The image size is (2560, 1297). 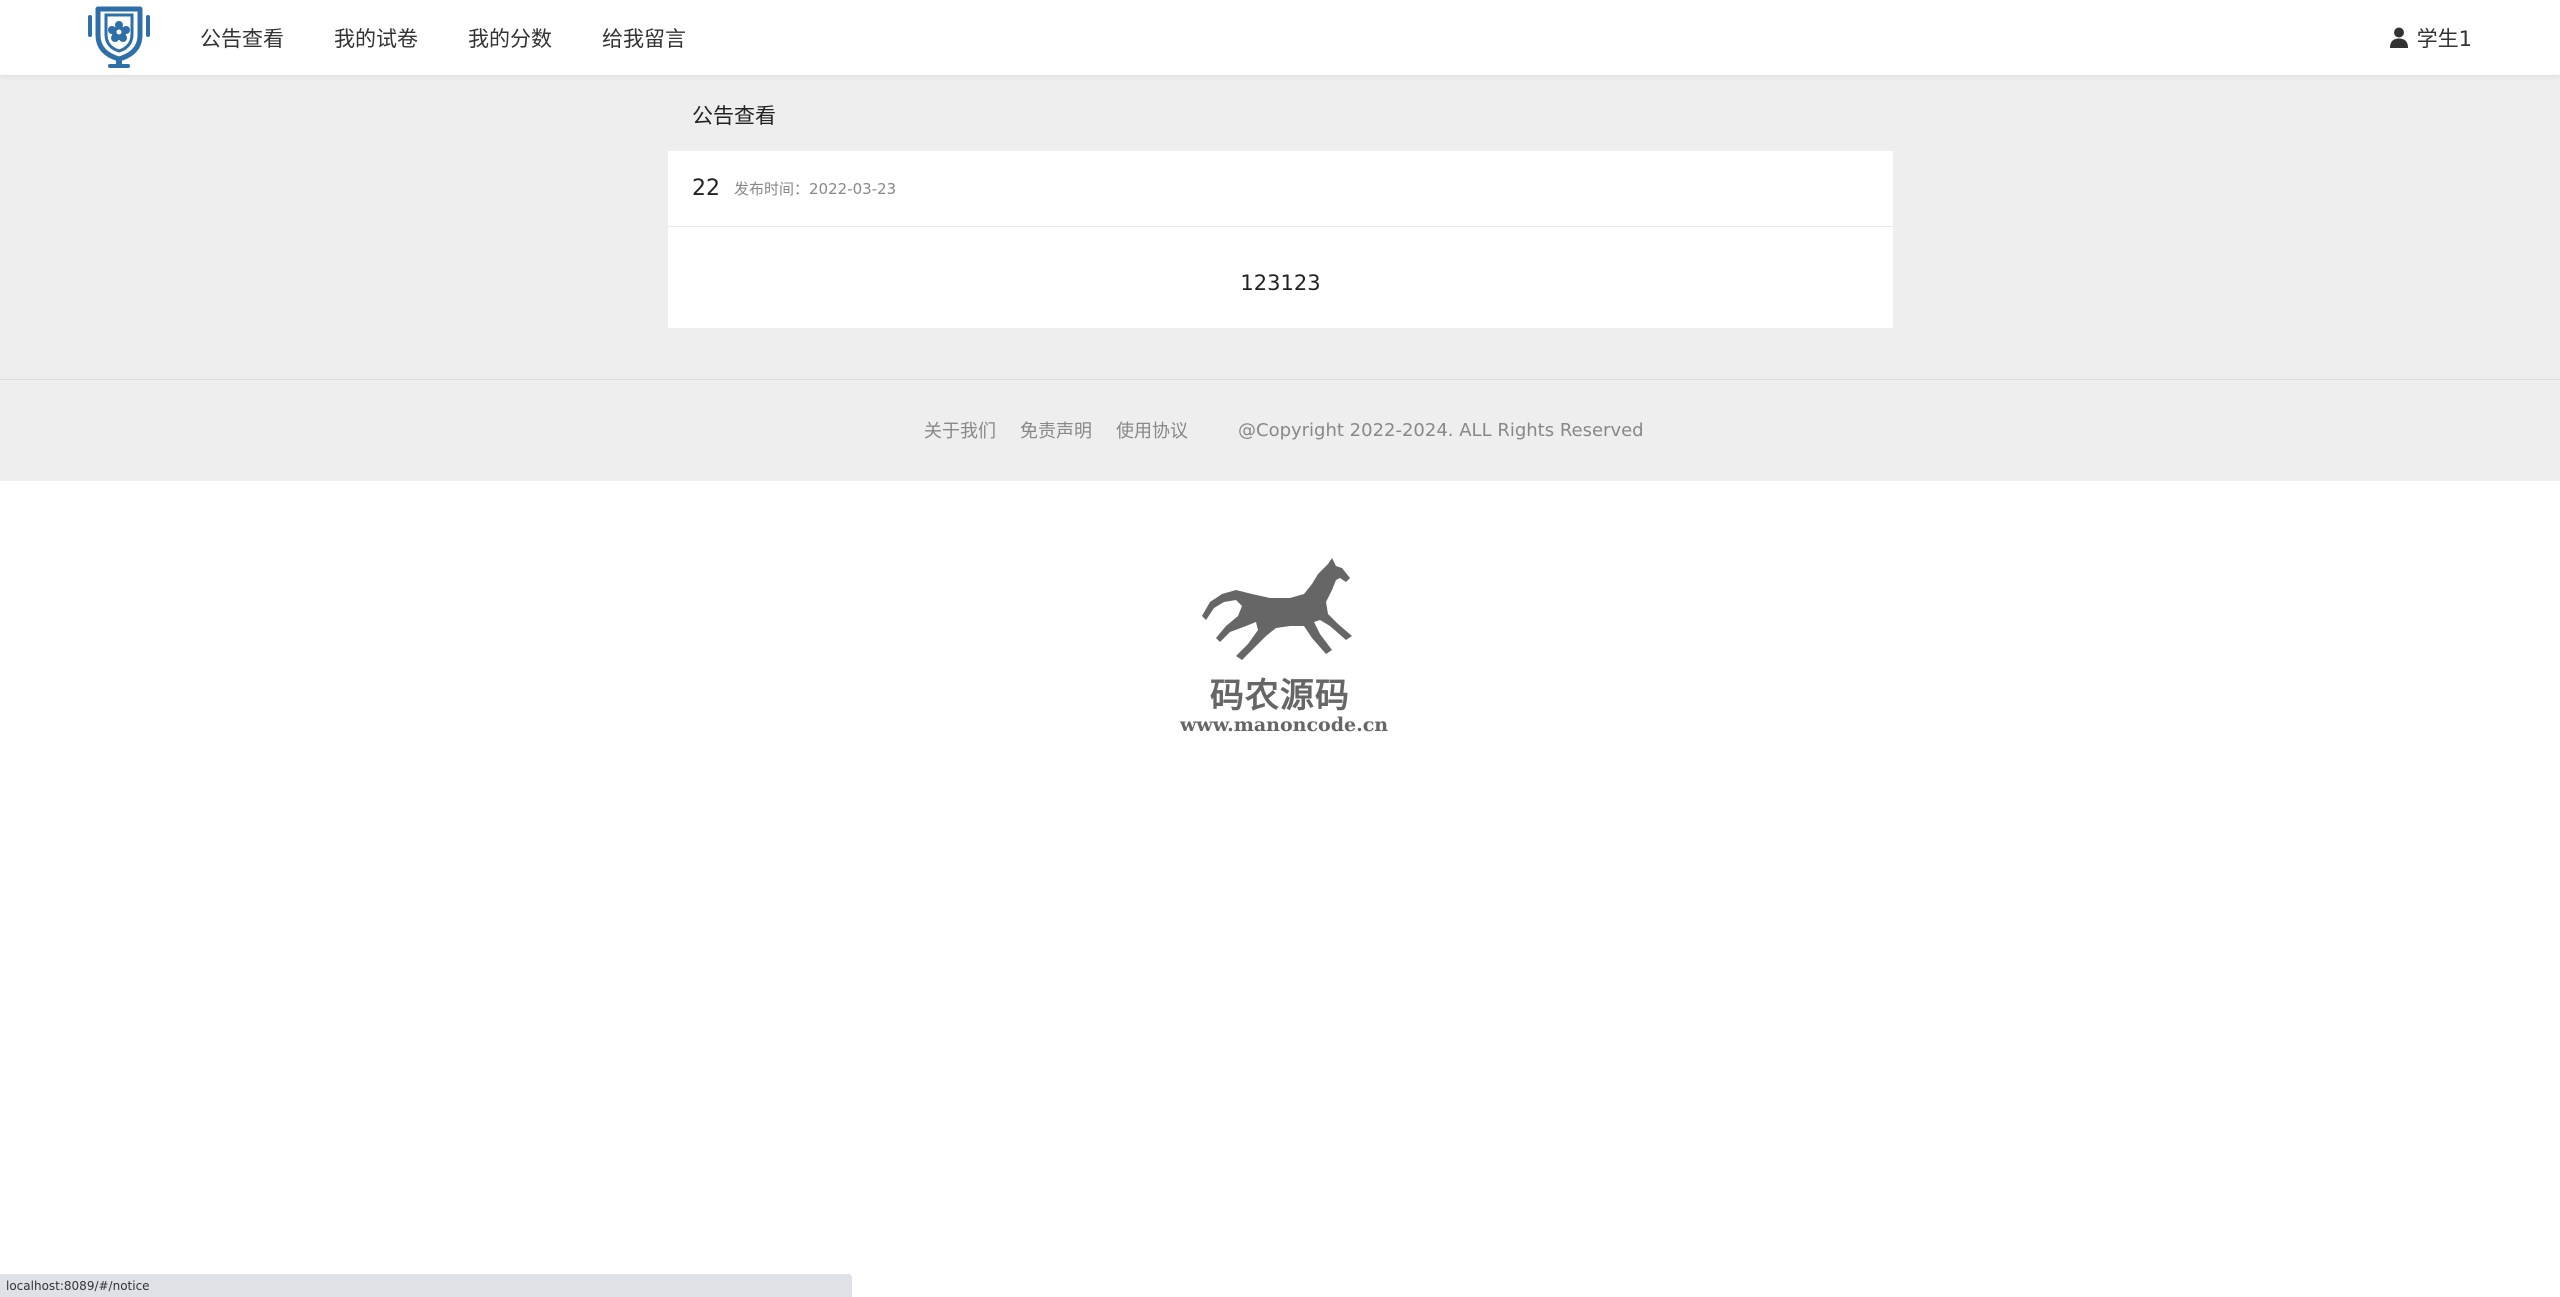 I want to click on footer-link-terms: 使用协议, so click(x=1152, y=430).